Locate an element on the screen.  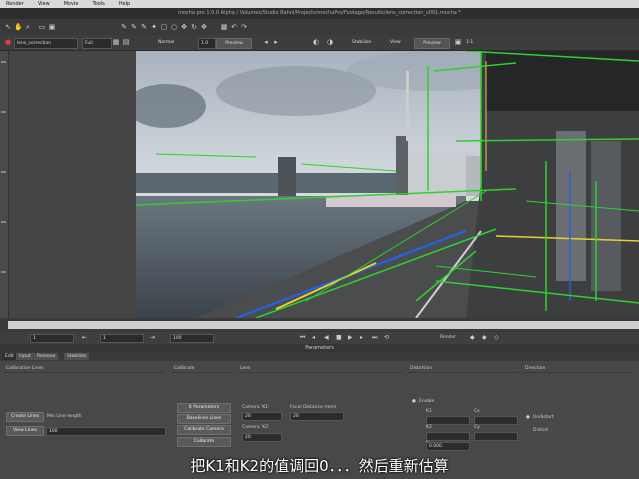
keyframe-add-icon: ◇ is located at coordinates (496, 338).